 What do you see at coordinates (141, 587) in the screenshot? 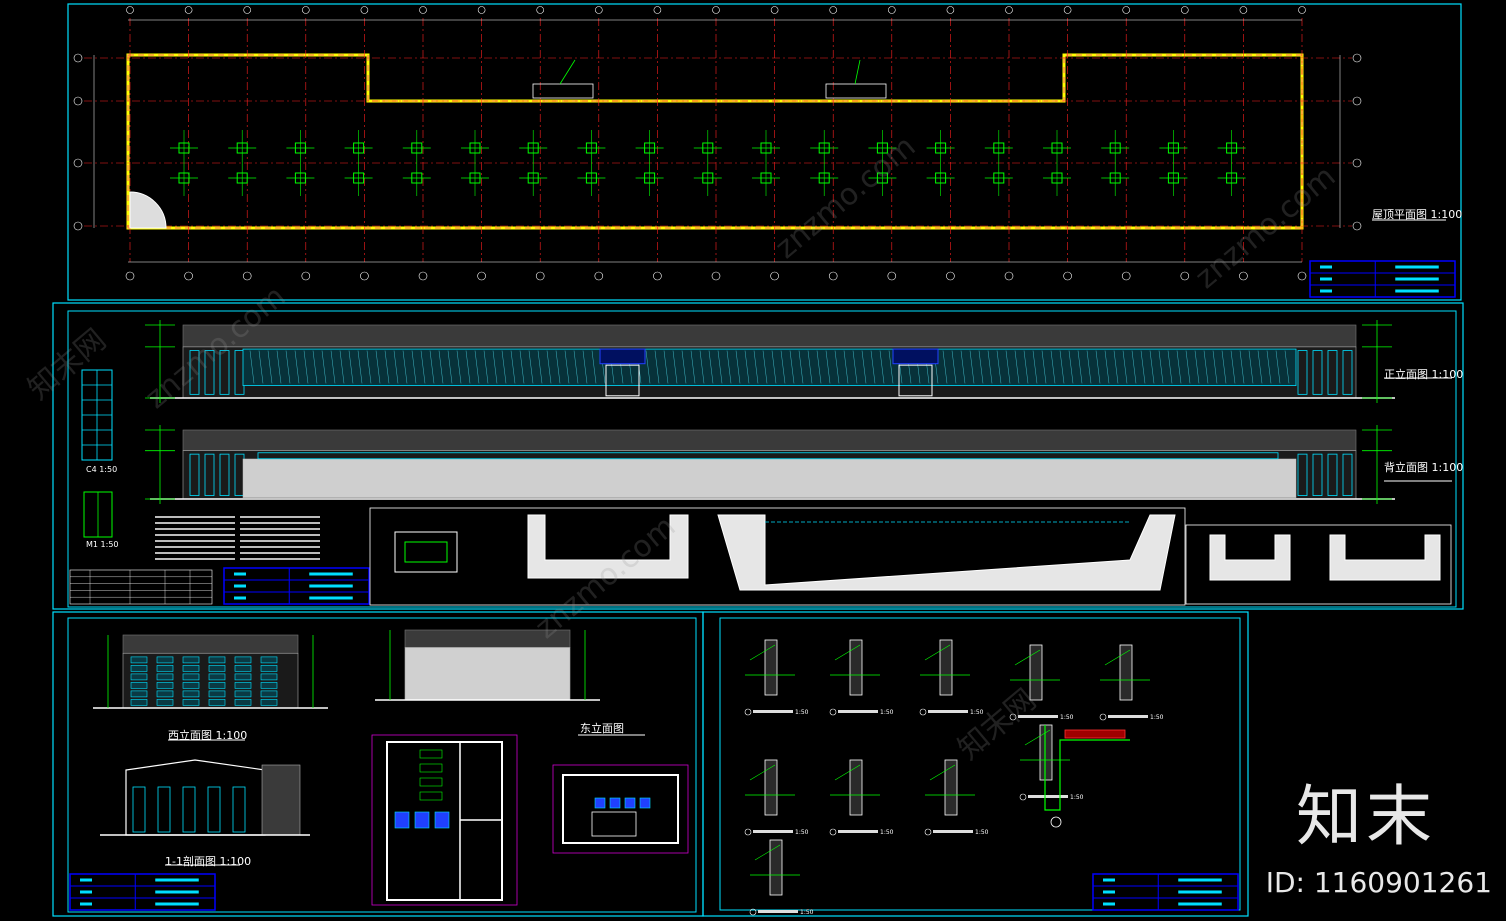
I see `window-schedule-table` at bounding box center [141, 587].